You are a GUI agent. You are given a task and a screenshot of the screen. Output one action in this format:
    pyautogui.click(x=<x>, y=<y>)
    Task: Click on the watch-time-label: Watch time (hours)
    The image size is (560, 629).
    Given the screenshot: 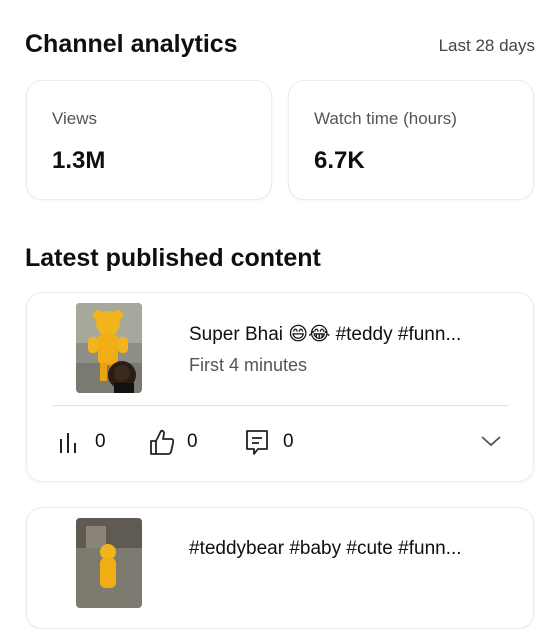 What is the action you would take?
    pyautogui.click(x=385, y=118)
    